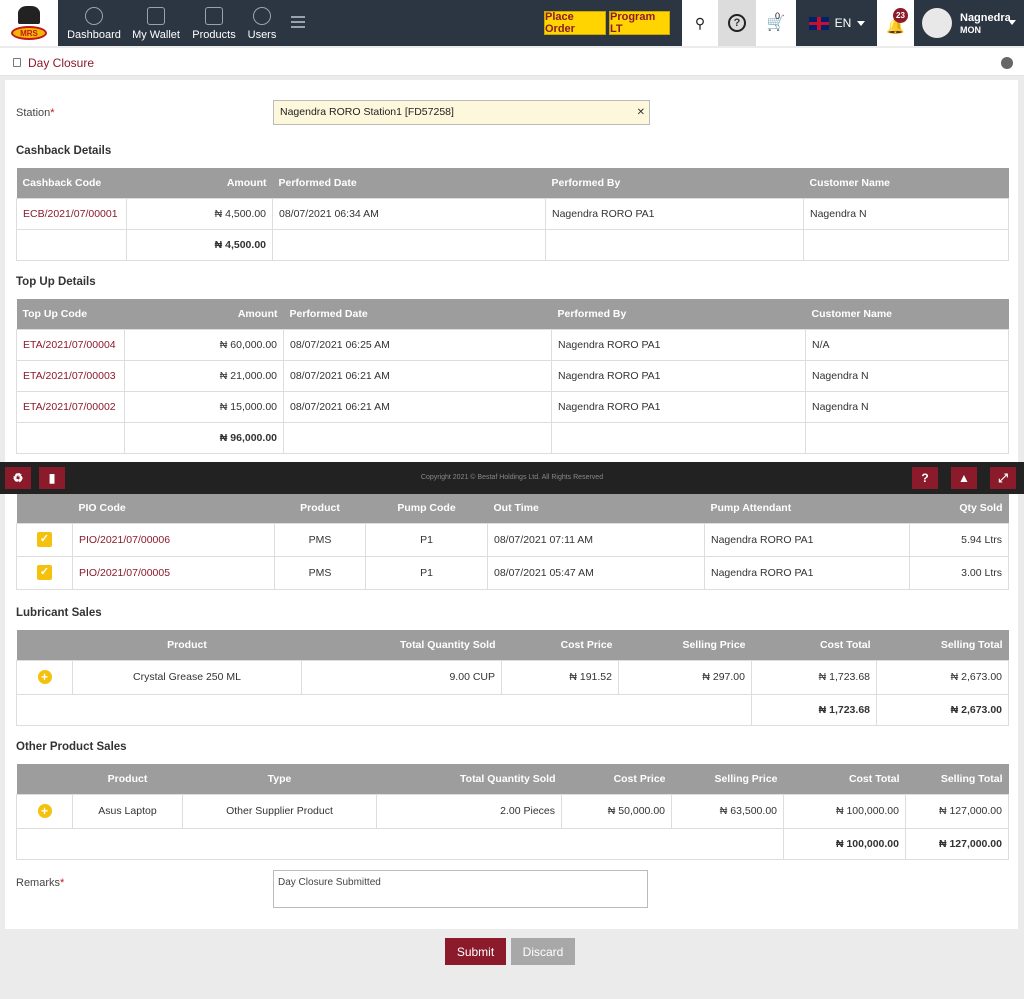  What do you see at coordinates (69, 376) in the screenshot?
I see `topup-code-link: ETA/2021/07/00003` at bounding box center [69, 376].